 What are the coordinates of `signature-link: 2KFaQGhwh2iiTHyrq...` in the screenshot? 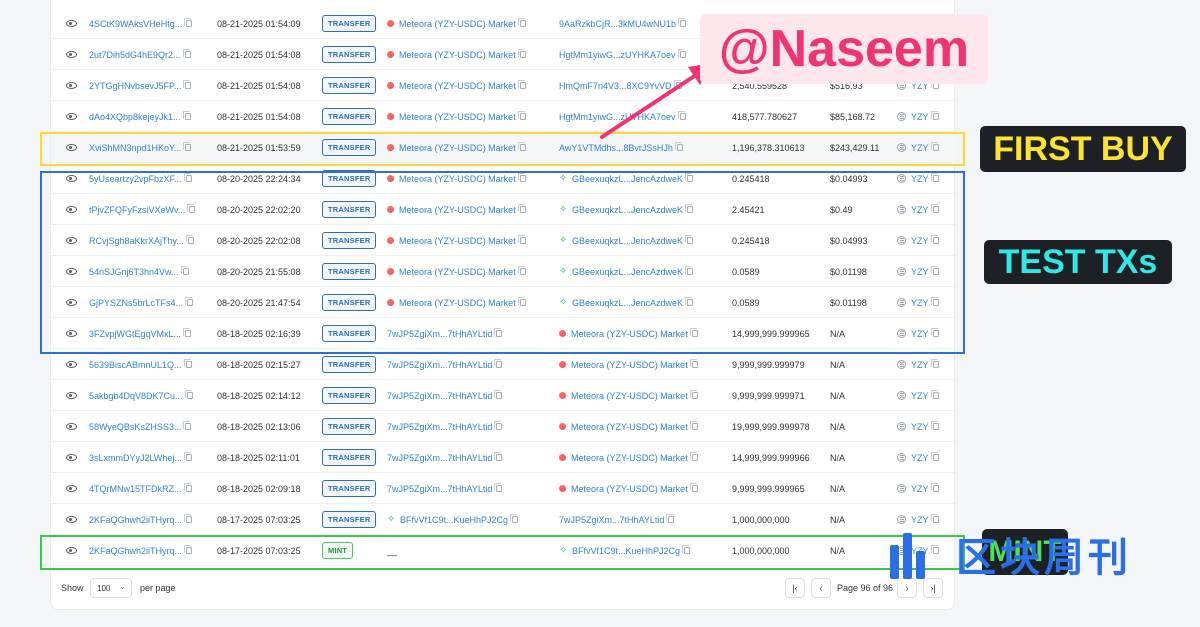 It's located at (135, 551).